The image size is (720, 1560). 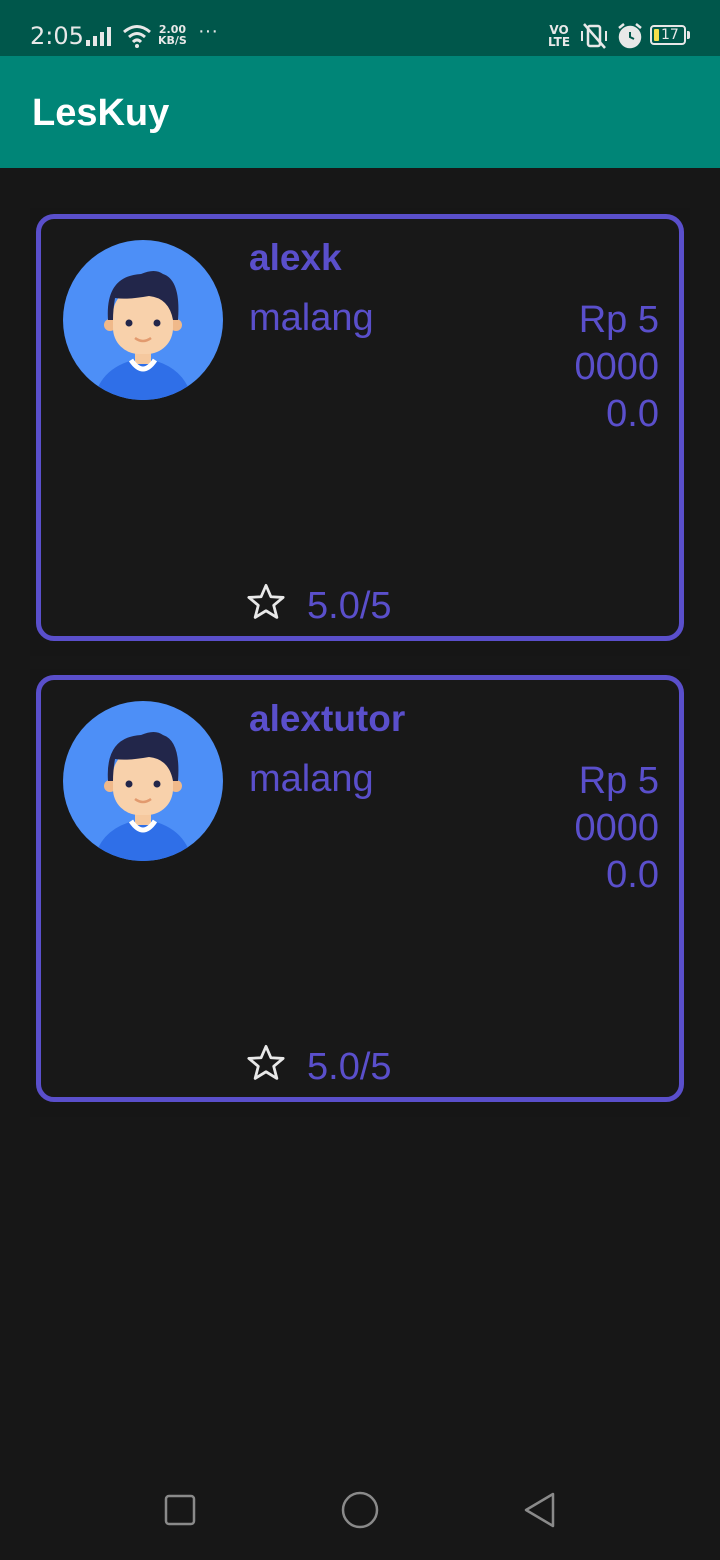 What do you see at coordinates (295, 257) in the screenshot?
I see `tutor-name: alexk` at bounding box center [295, 257].